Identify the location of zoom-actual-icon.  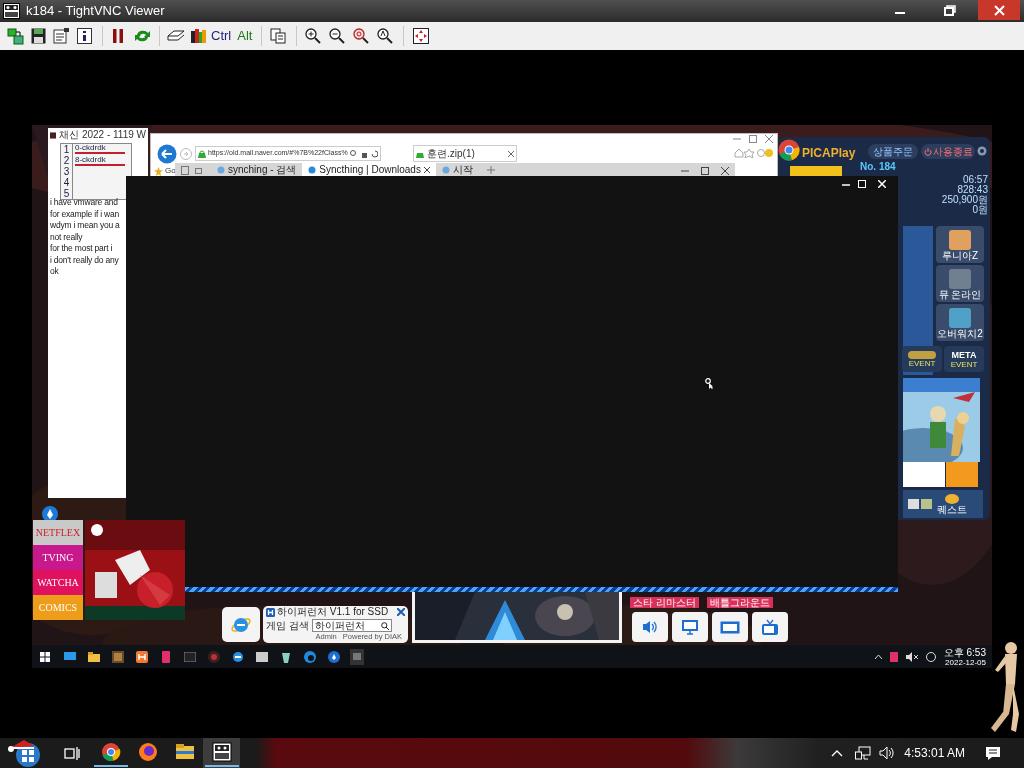
(361, 36).